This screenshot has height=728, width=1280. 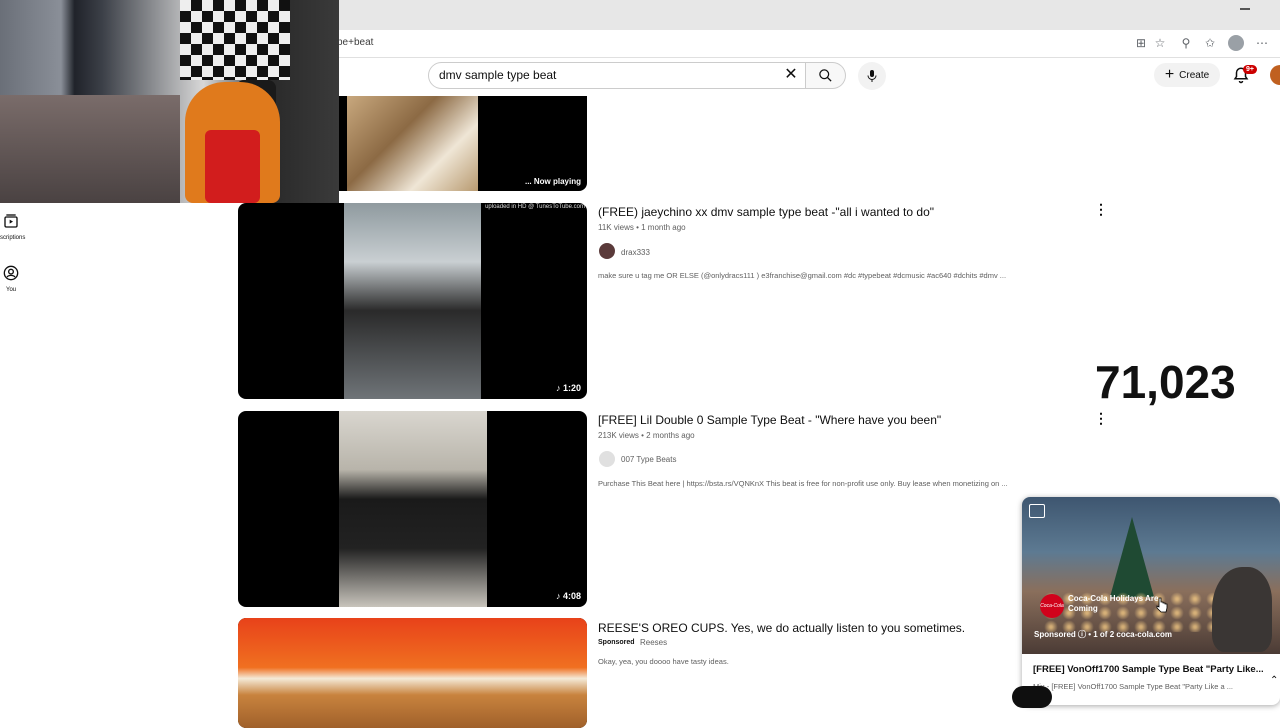 I want to click on search-icon, so click(x=825, y=75).